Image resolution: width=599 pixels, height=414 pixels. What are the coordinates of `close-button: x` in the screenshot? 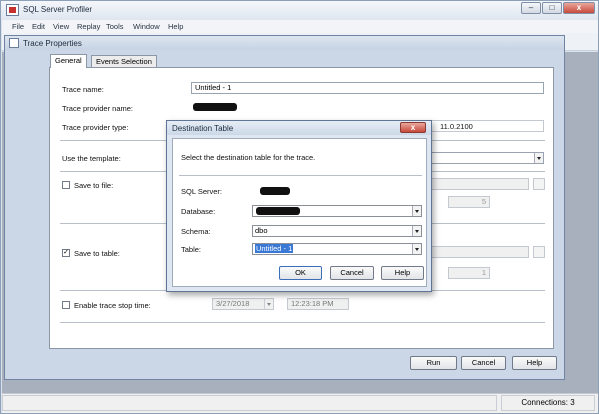 It's located at (579, 8).